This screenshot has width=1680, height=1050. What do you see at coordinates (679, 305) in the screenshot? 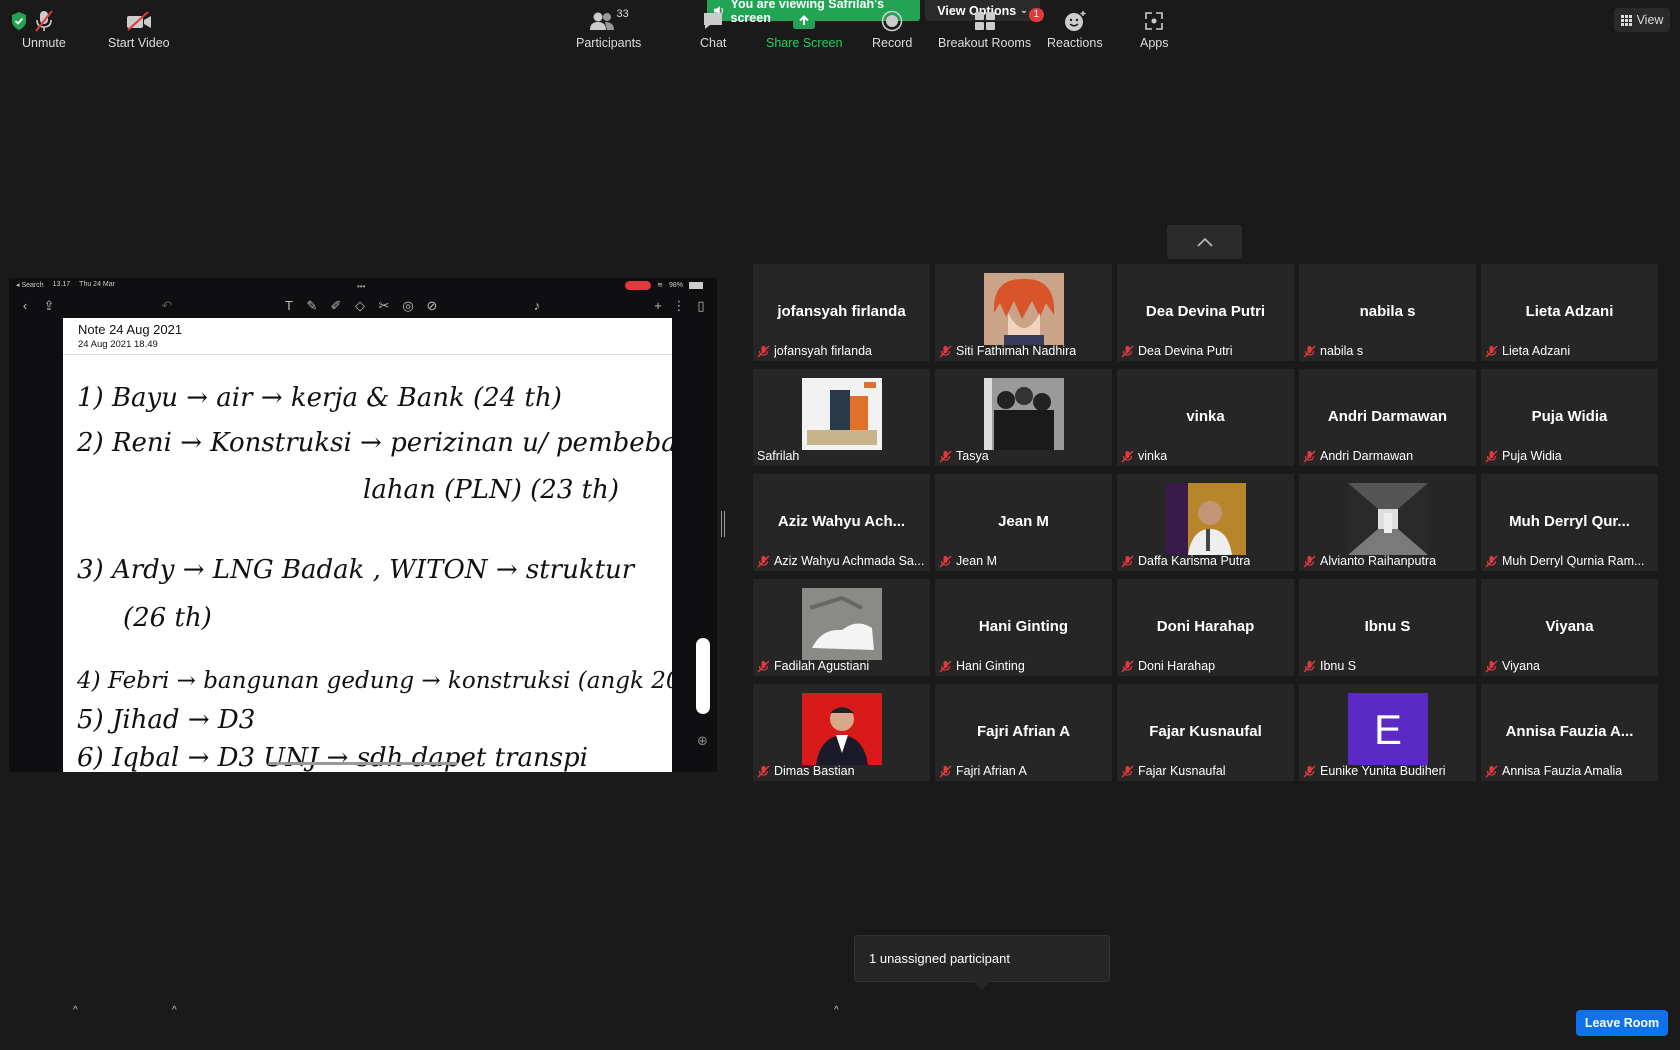
I see `more-icon: ⋮` at bounding box center [679, 305].